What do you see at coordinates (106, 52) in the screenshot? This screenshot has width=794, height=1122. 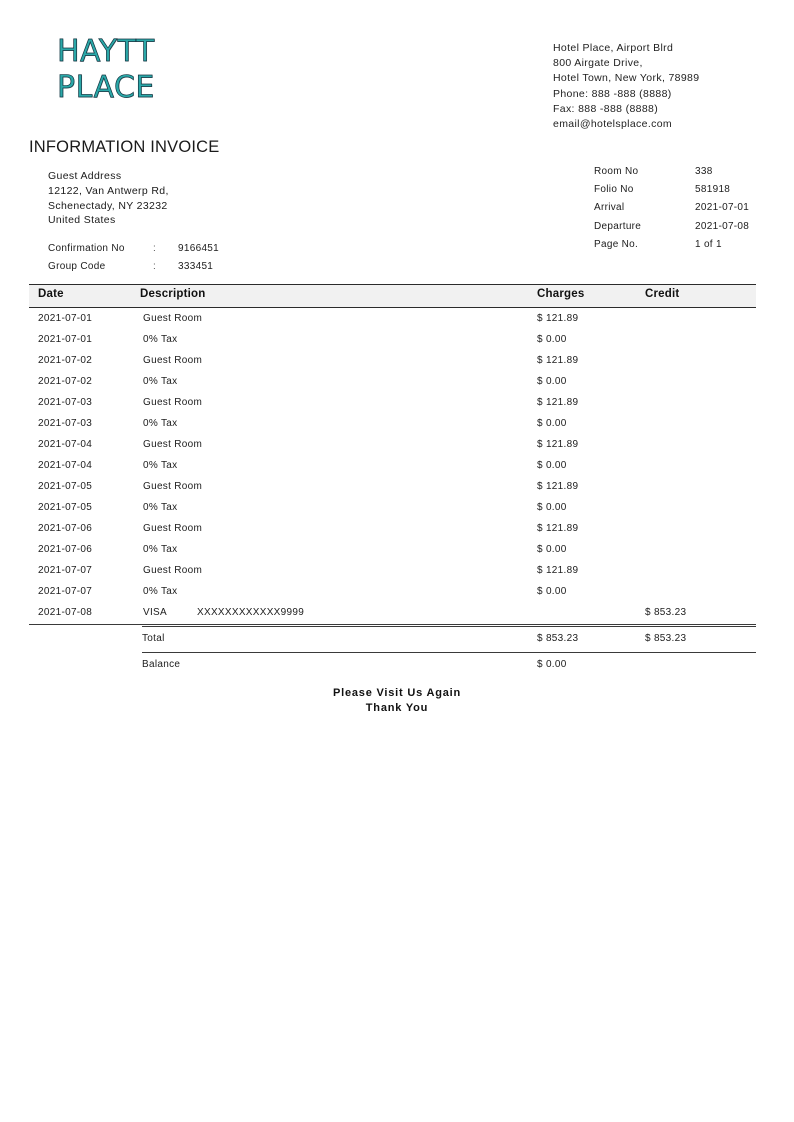 I see `logo-line-1: HAYTT` at bounding box center [106, 52].